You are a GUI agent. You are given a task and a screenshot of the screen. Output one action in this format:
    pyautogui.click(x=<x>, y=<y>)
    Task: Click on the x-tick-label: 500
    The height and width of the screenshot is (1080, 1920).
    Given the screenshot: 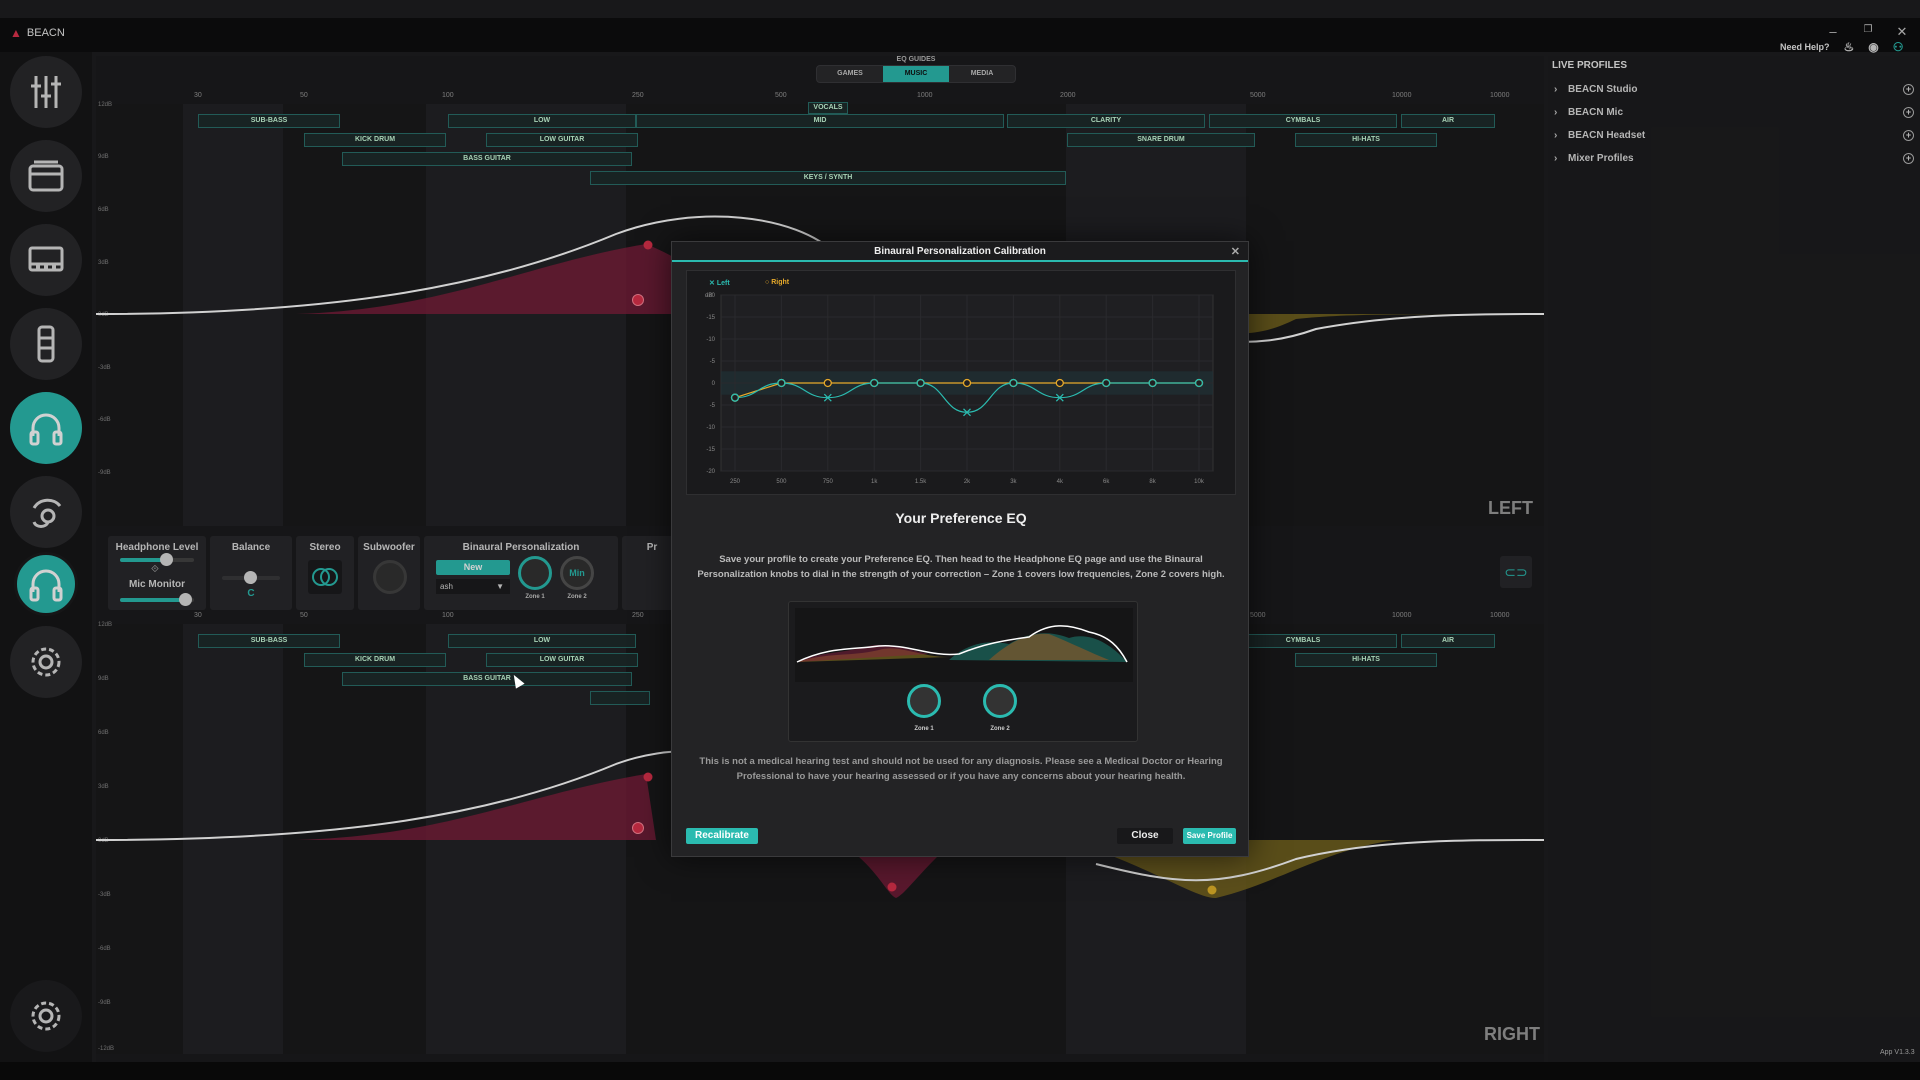 What is the action you would take?
    pyautogui.click(x=781, y=482)
    